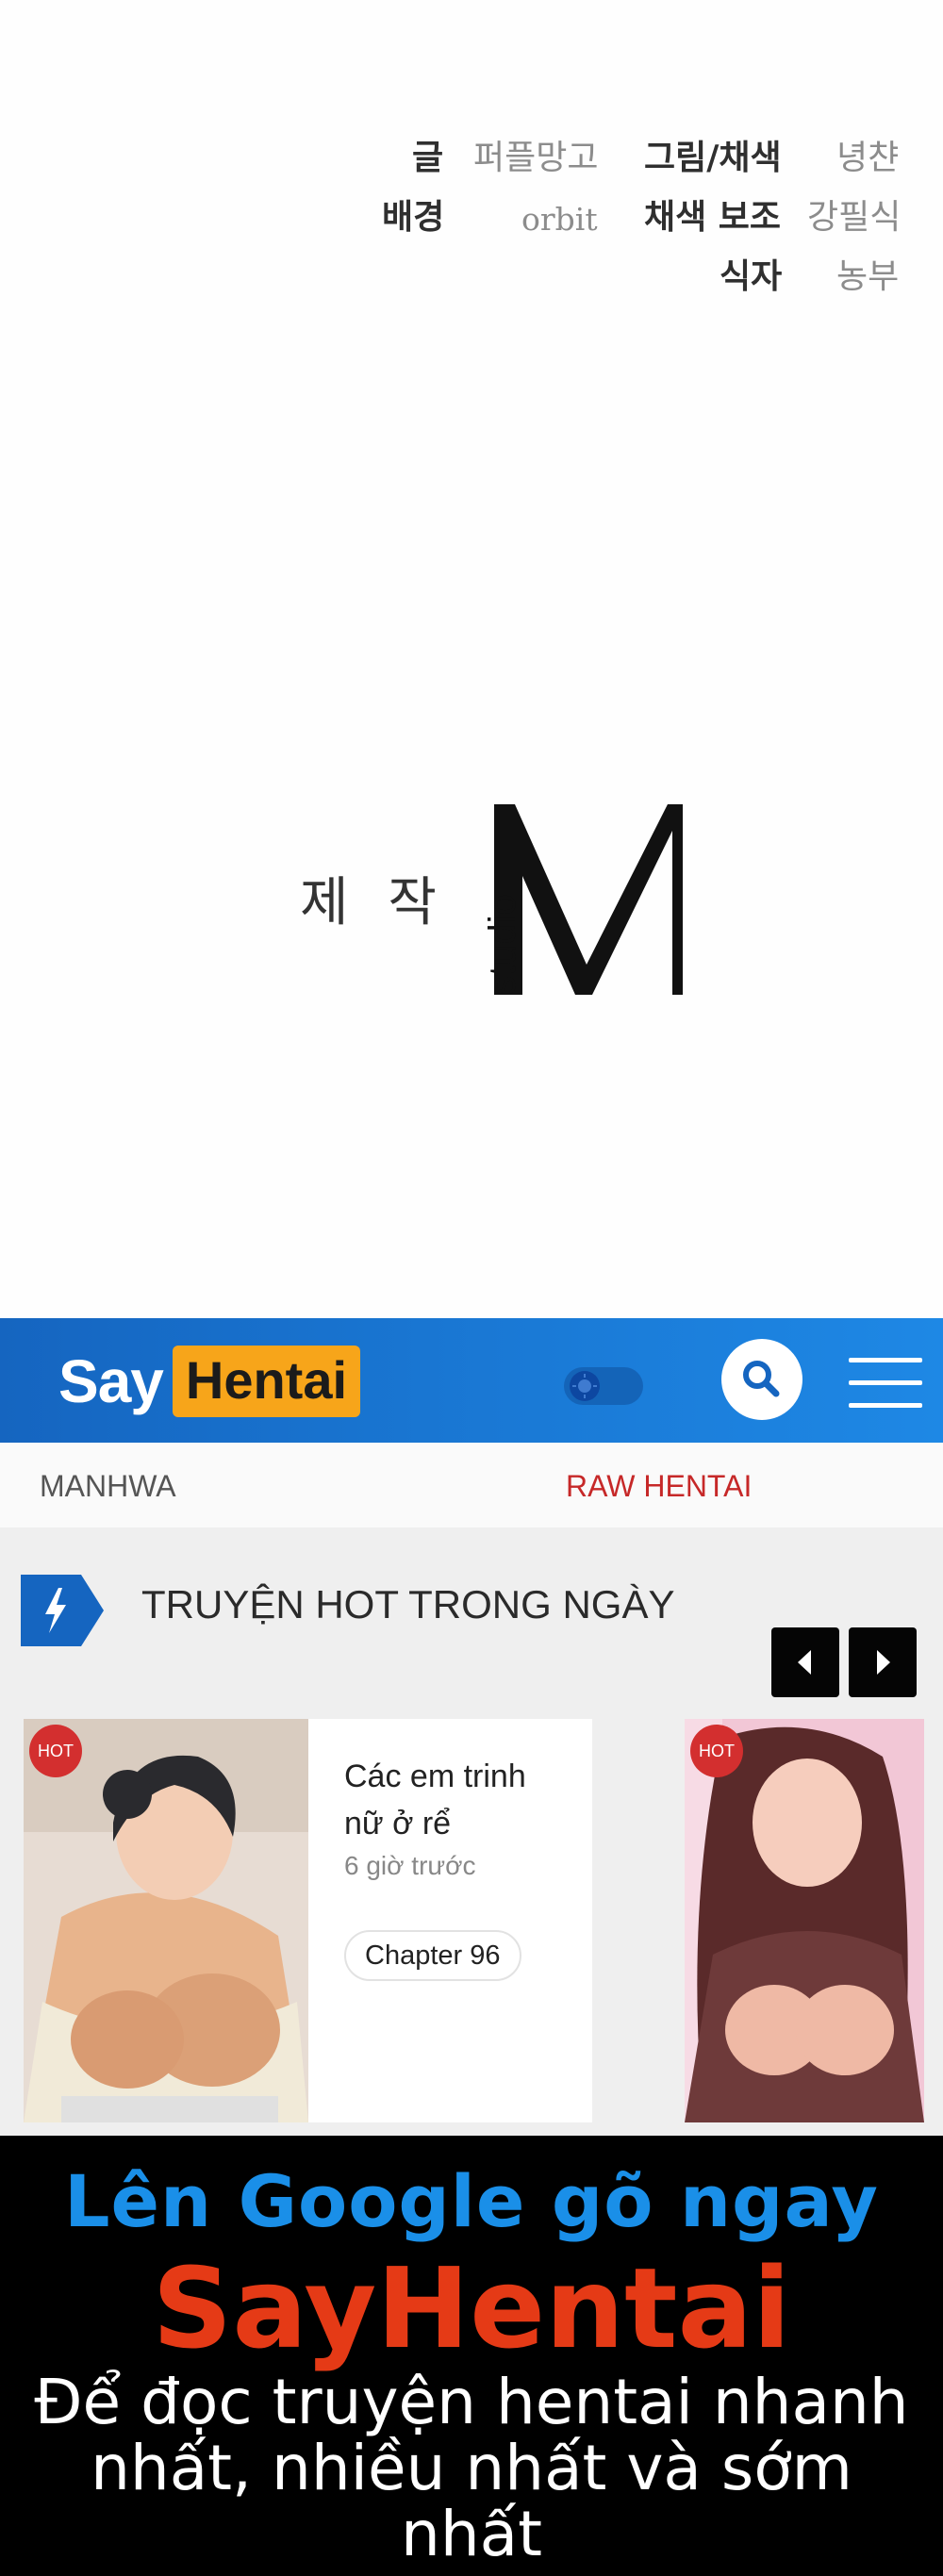  Describe the element at coordinates (471, 2201) in the screenshot. I see `promo-headline: Lên Google gõ ngay` at that location.